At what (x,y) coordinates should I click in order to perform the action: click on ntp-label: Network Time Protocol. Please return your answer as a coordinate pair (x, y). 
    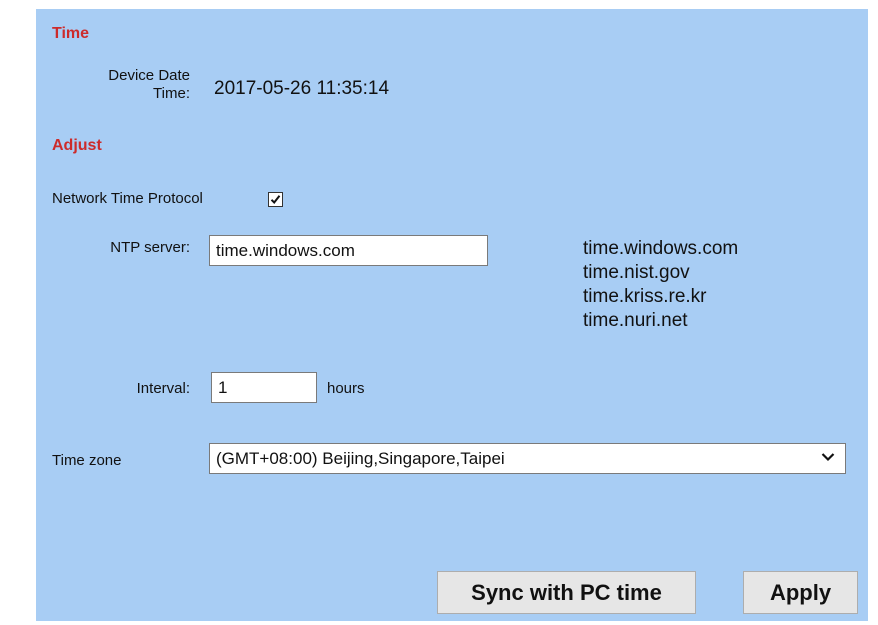
    Looking at the image, I should click on (127, 198).